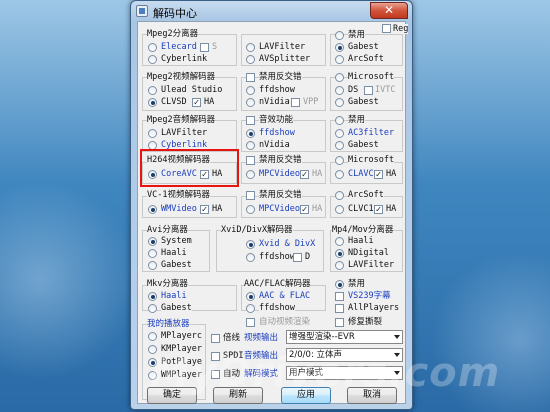 The height and width of the screenshot is (412, 550). Describe the element at coordinates (280, 160) in the screenshot. I see `label-h264-deinterlace: 禁用反交错` at that location.